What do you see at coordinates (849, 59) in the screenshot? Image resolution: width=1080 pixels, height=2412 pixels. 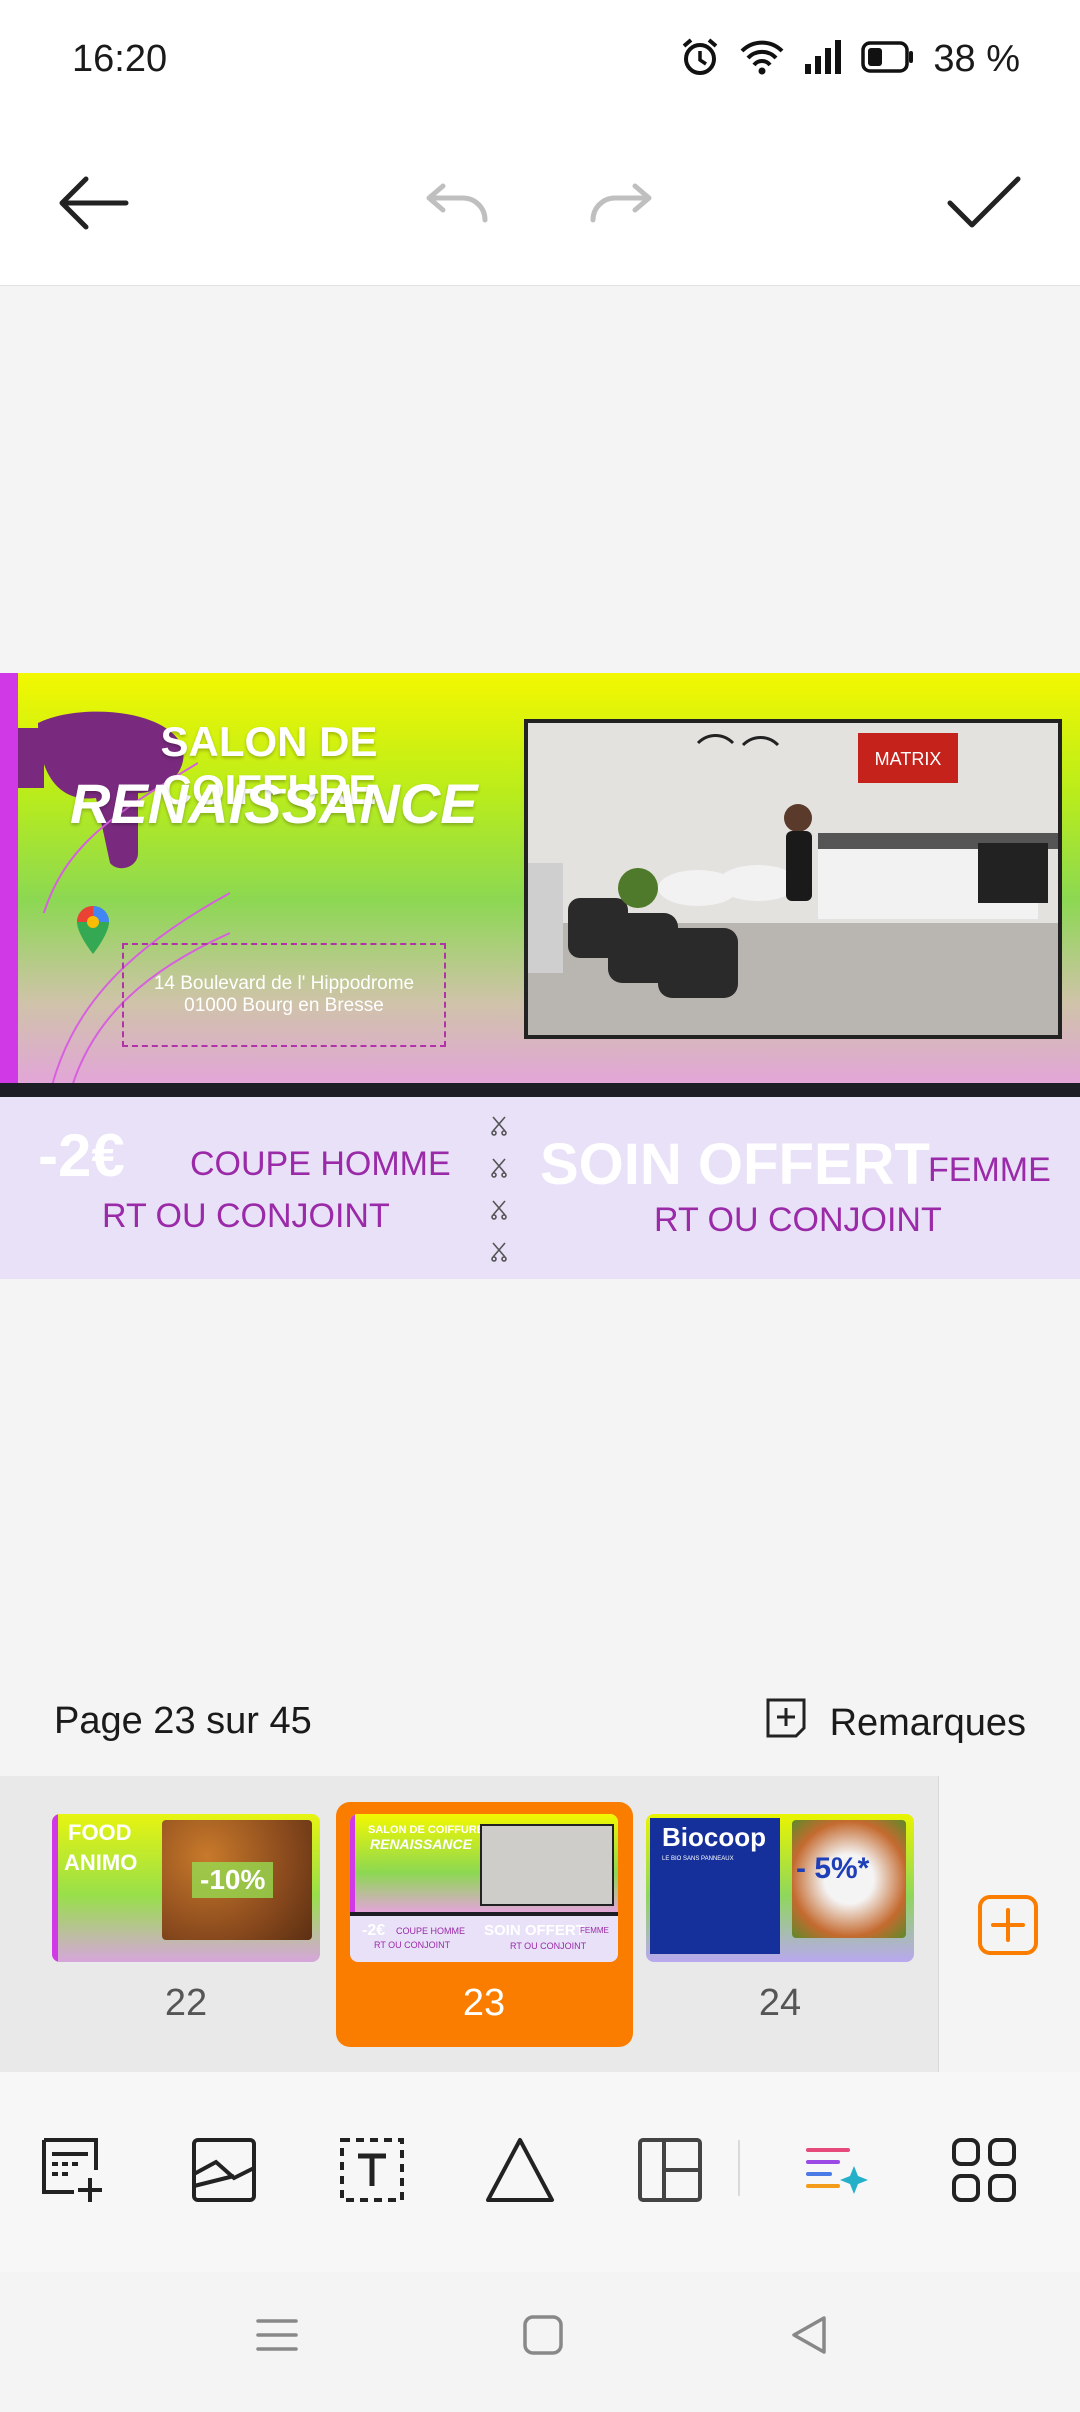 I see `status-icons: 38 %` at bounding box center [849, 59].